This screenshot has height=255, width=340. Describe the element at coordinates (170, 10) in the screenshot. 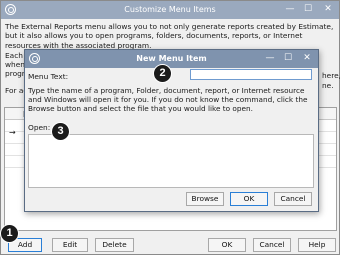

I see `outer-titlebar: Customize Menu Items — ☐ ✕` at that location.